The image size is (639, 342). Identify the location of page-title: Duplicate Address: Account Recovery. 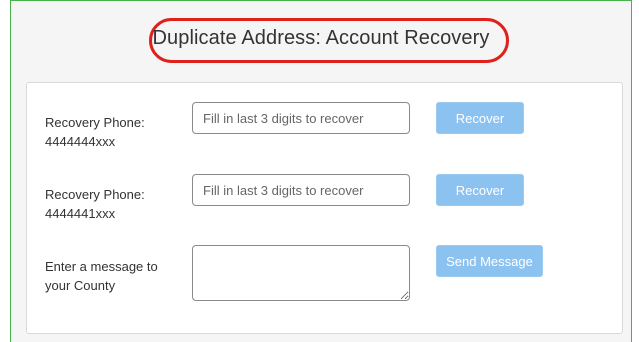
(321, 38).